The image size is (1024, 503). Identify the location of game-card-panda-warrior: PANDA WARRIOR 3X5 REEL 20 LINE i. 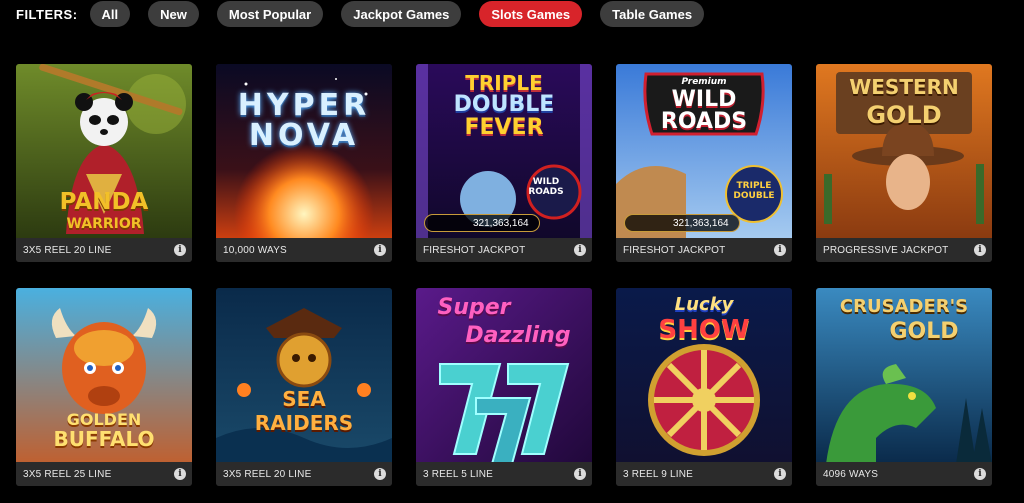
(104, 163).